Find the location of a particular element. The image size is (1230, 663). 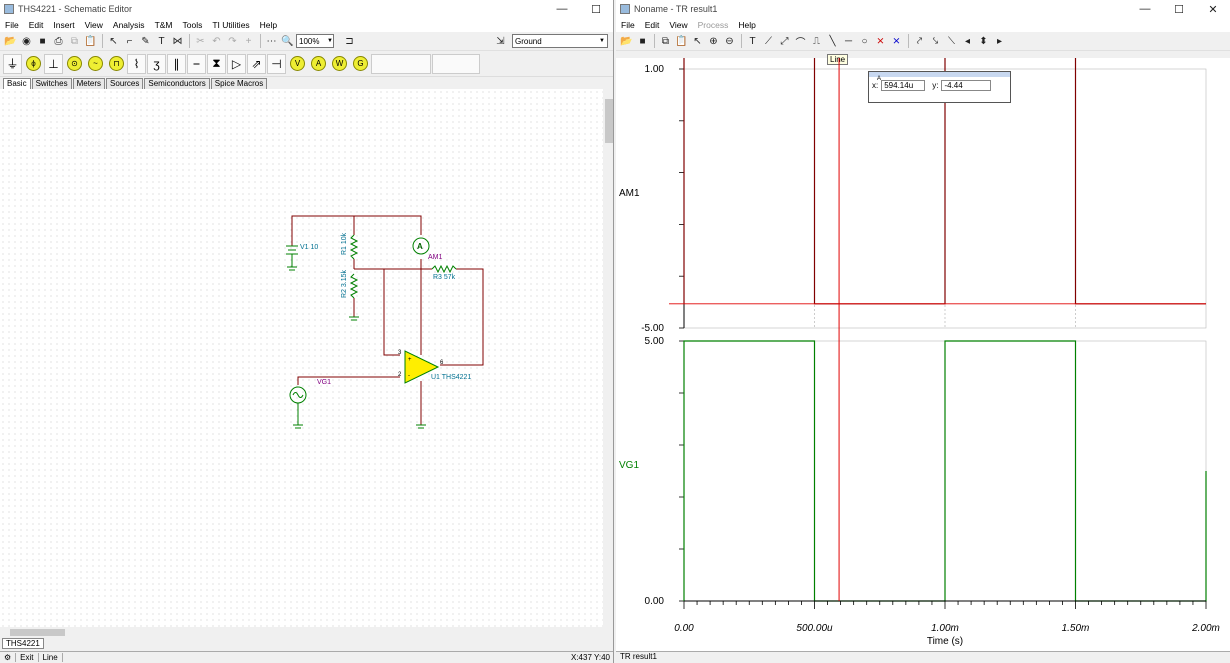

pencil-icon: ✎ is located at coordinates (145, 41).